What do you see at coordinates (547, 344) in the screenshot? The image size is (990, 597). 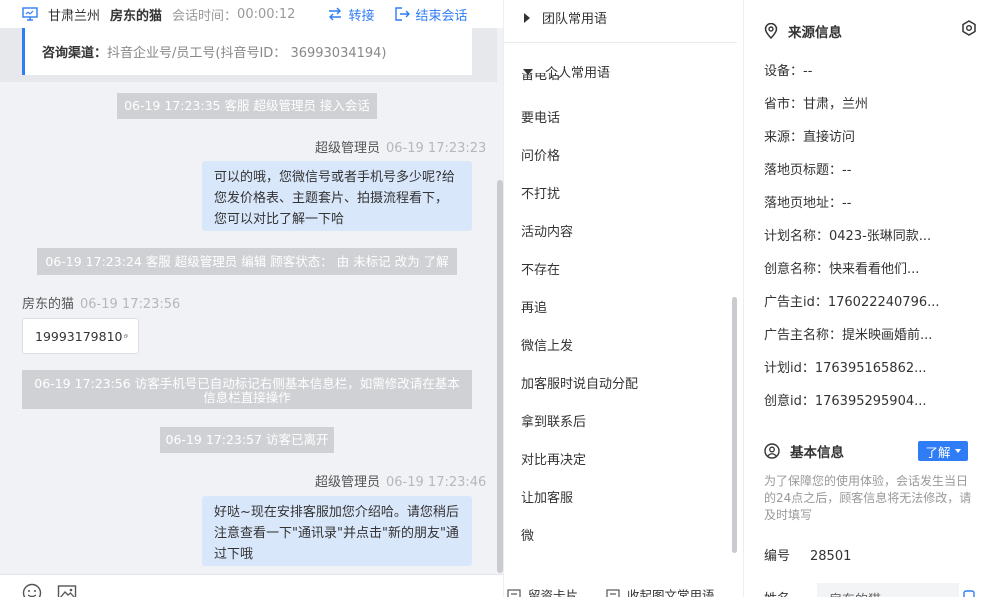 I see `phrase-item: 微信上发` at bounding box center [547, 344].